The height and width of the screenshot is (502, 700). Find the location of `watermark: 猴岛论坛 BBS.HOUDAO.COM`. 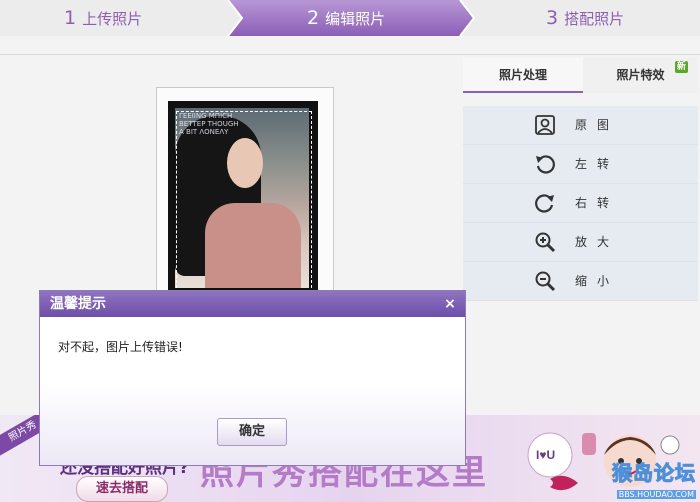

watermark: 猴岛论坛 BBS.HOUDAO.COM is located at coordinates (654, 478).